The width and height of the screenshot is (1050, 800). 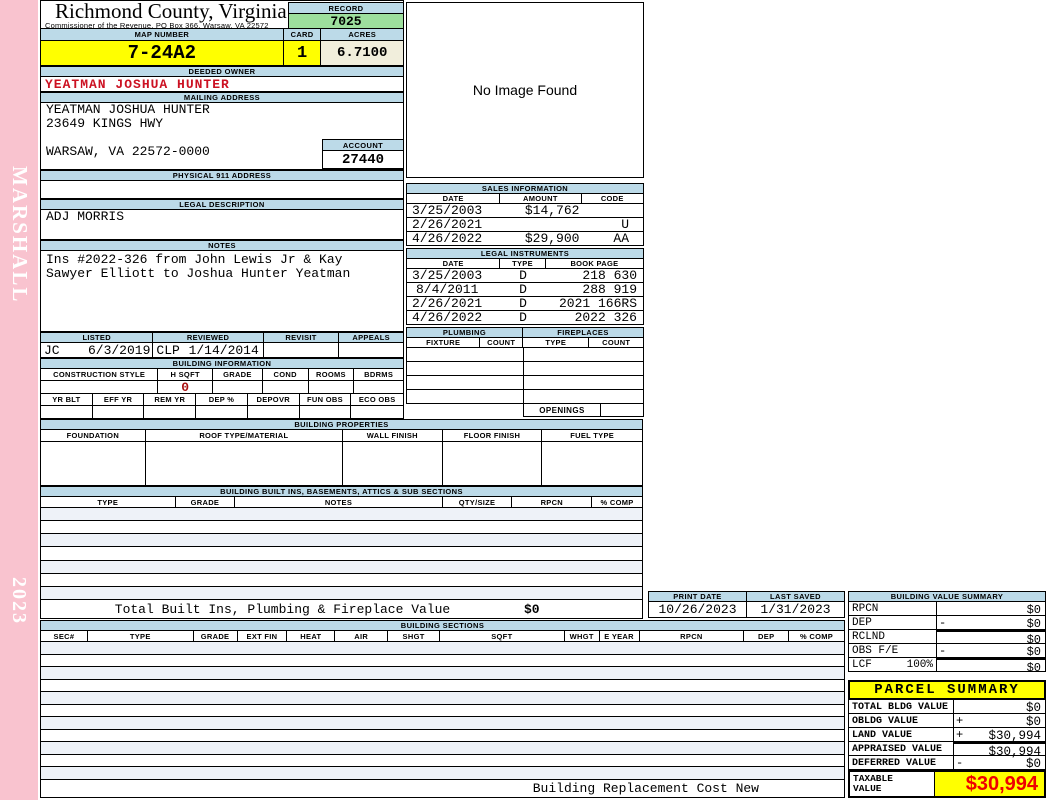 What do you see at coordinates (119, 350) in the screenshot?
I see `listed-date: 6/3/2019` at bounding box center [119, 350].